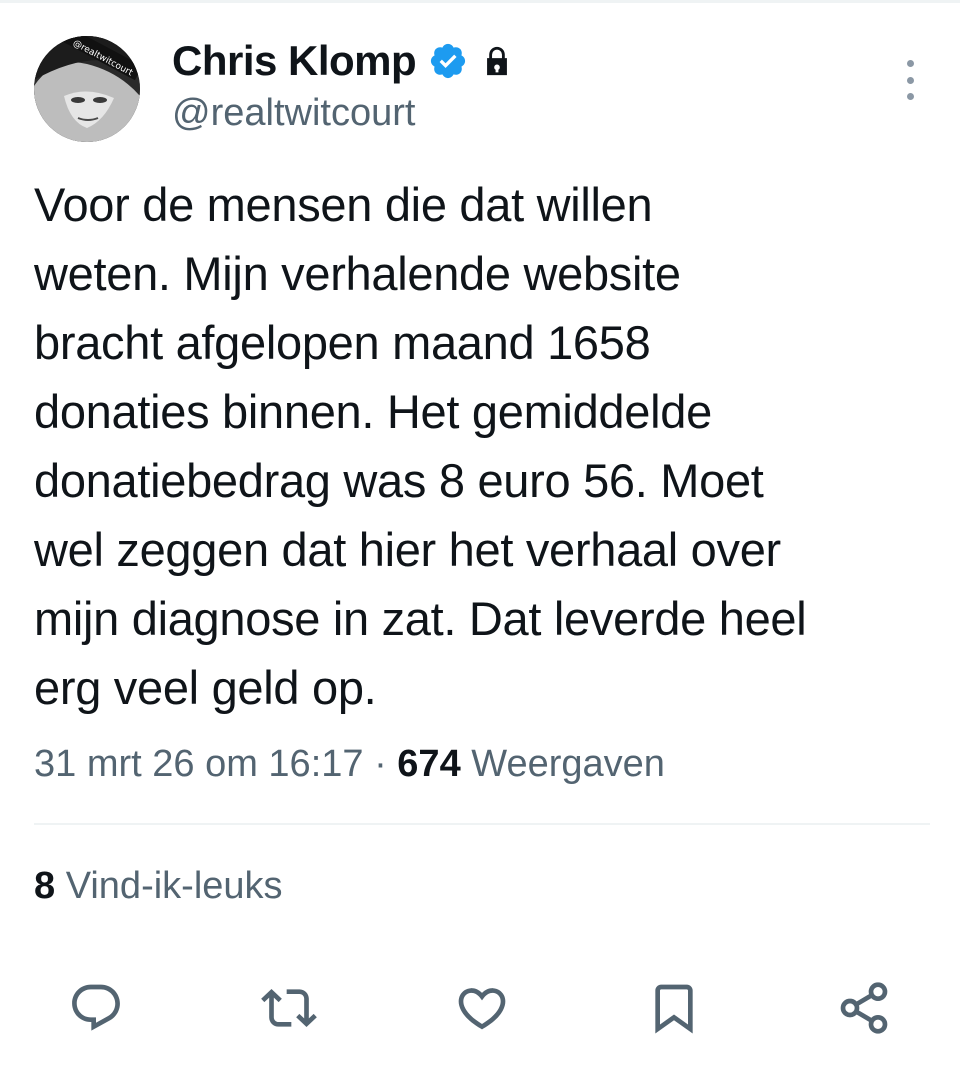 The image size is (960, 1088). I want to click on tweet-timestamp: 31 mrt 26 om 16:17, so click(199, 764).